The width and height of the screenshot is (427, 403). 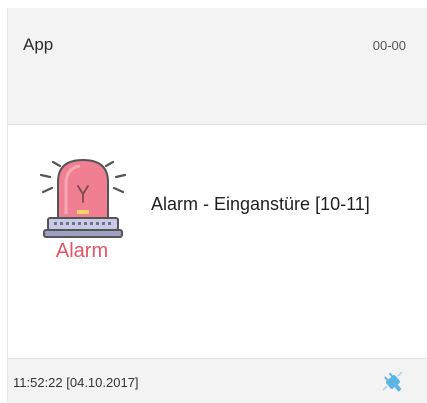 What do you see at coordinates (82, 251) in the screenshot?
I see `alarm-icon-label: Alarm` at bounding box center [82, 251].